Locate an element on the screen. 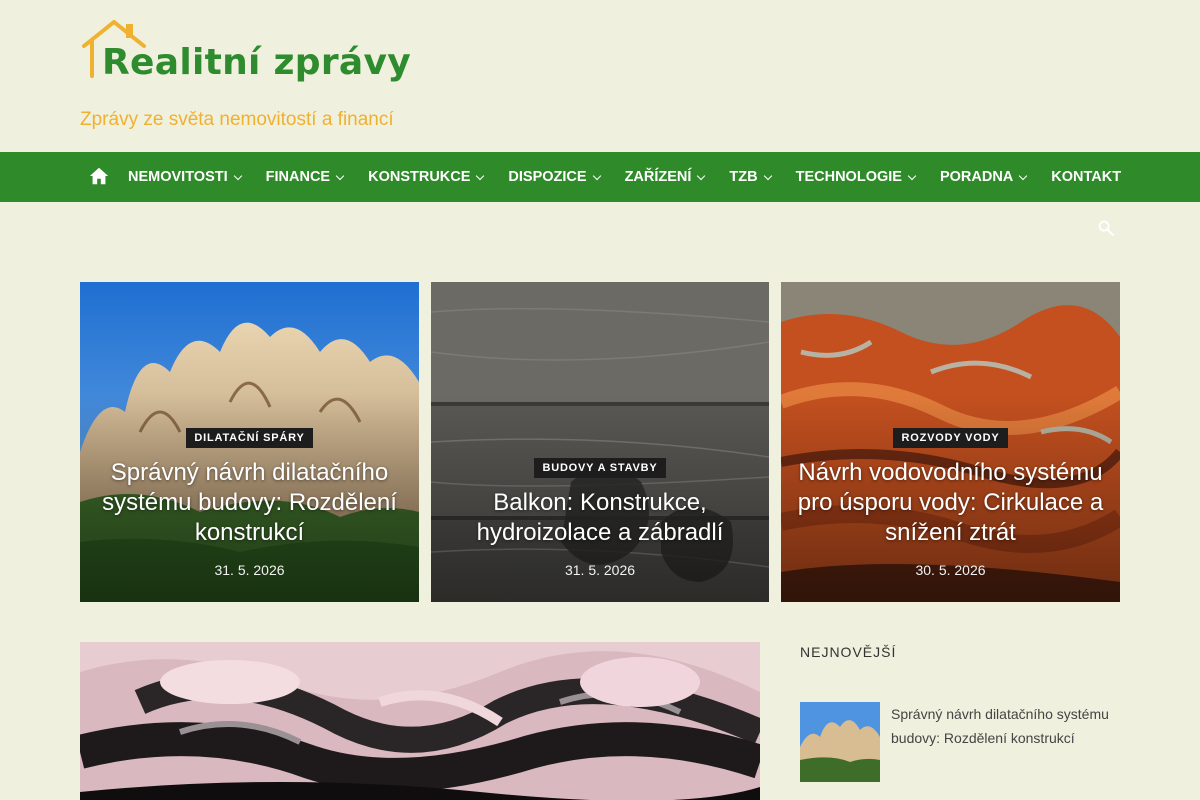 The width and height of the screenshot is (1200, 800). logo-text: Realitní zprávy is located at coordinates (257, 62).